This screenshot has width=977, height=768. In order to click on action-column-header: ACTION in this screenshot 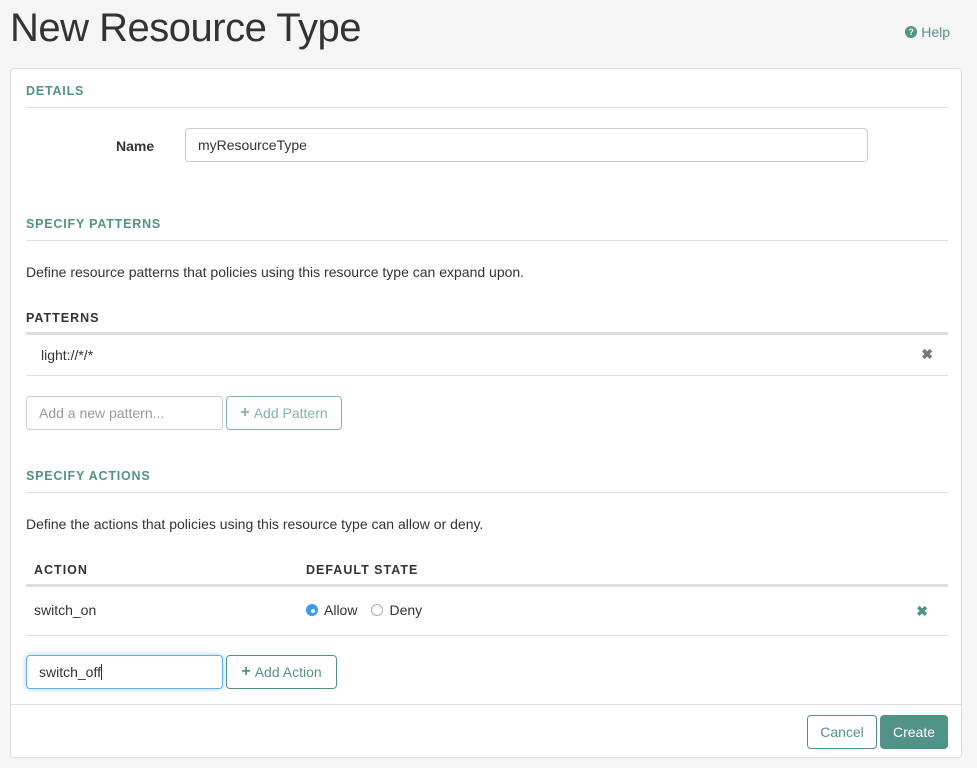, I will do `click(61, 570)`.